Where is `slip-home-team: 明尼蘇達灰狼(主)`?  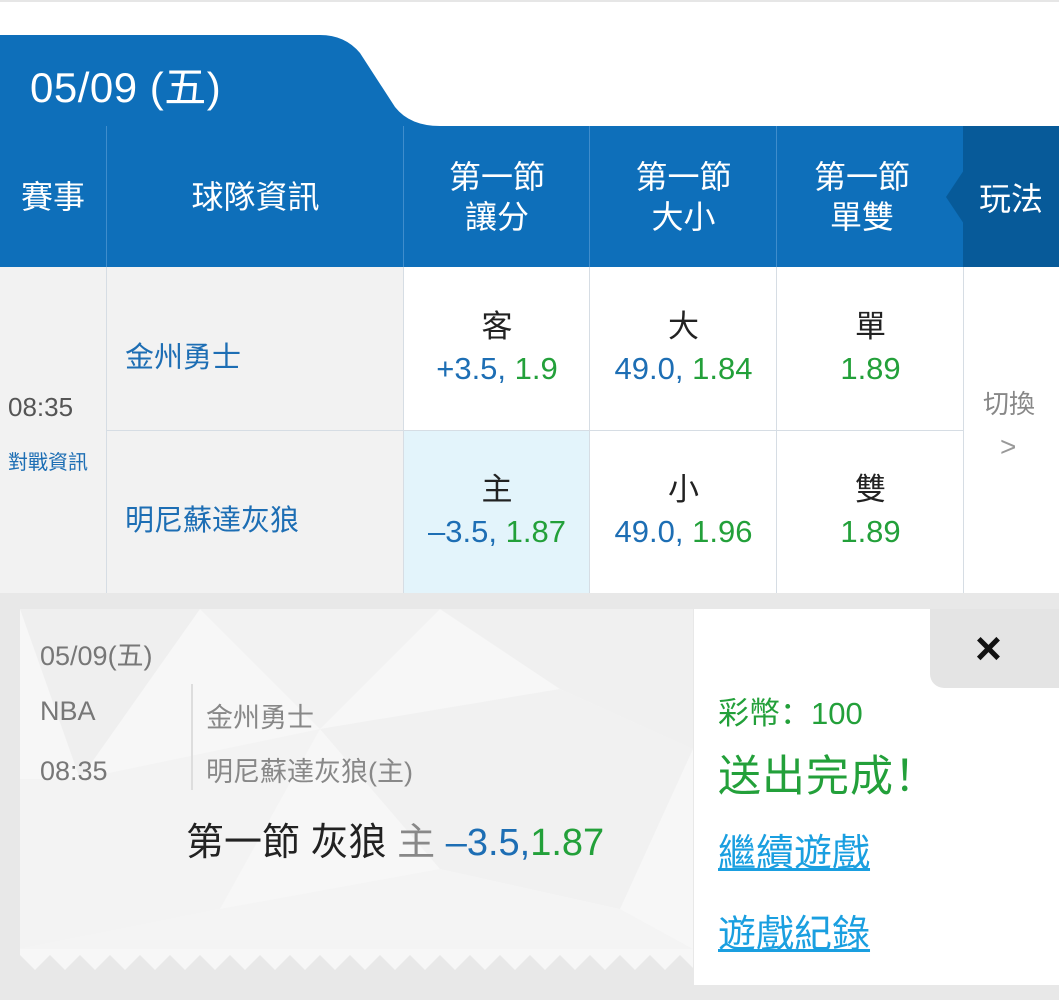
slip-home-team: 明尼蘇達灰狼(主) is located at coordinates (309, 772).